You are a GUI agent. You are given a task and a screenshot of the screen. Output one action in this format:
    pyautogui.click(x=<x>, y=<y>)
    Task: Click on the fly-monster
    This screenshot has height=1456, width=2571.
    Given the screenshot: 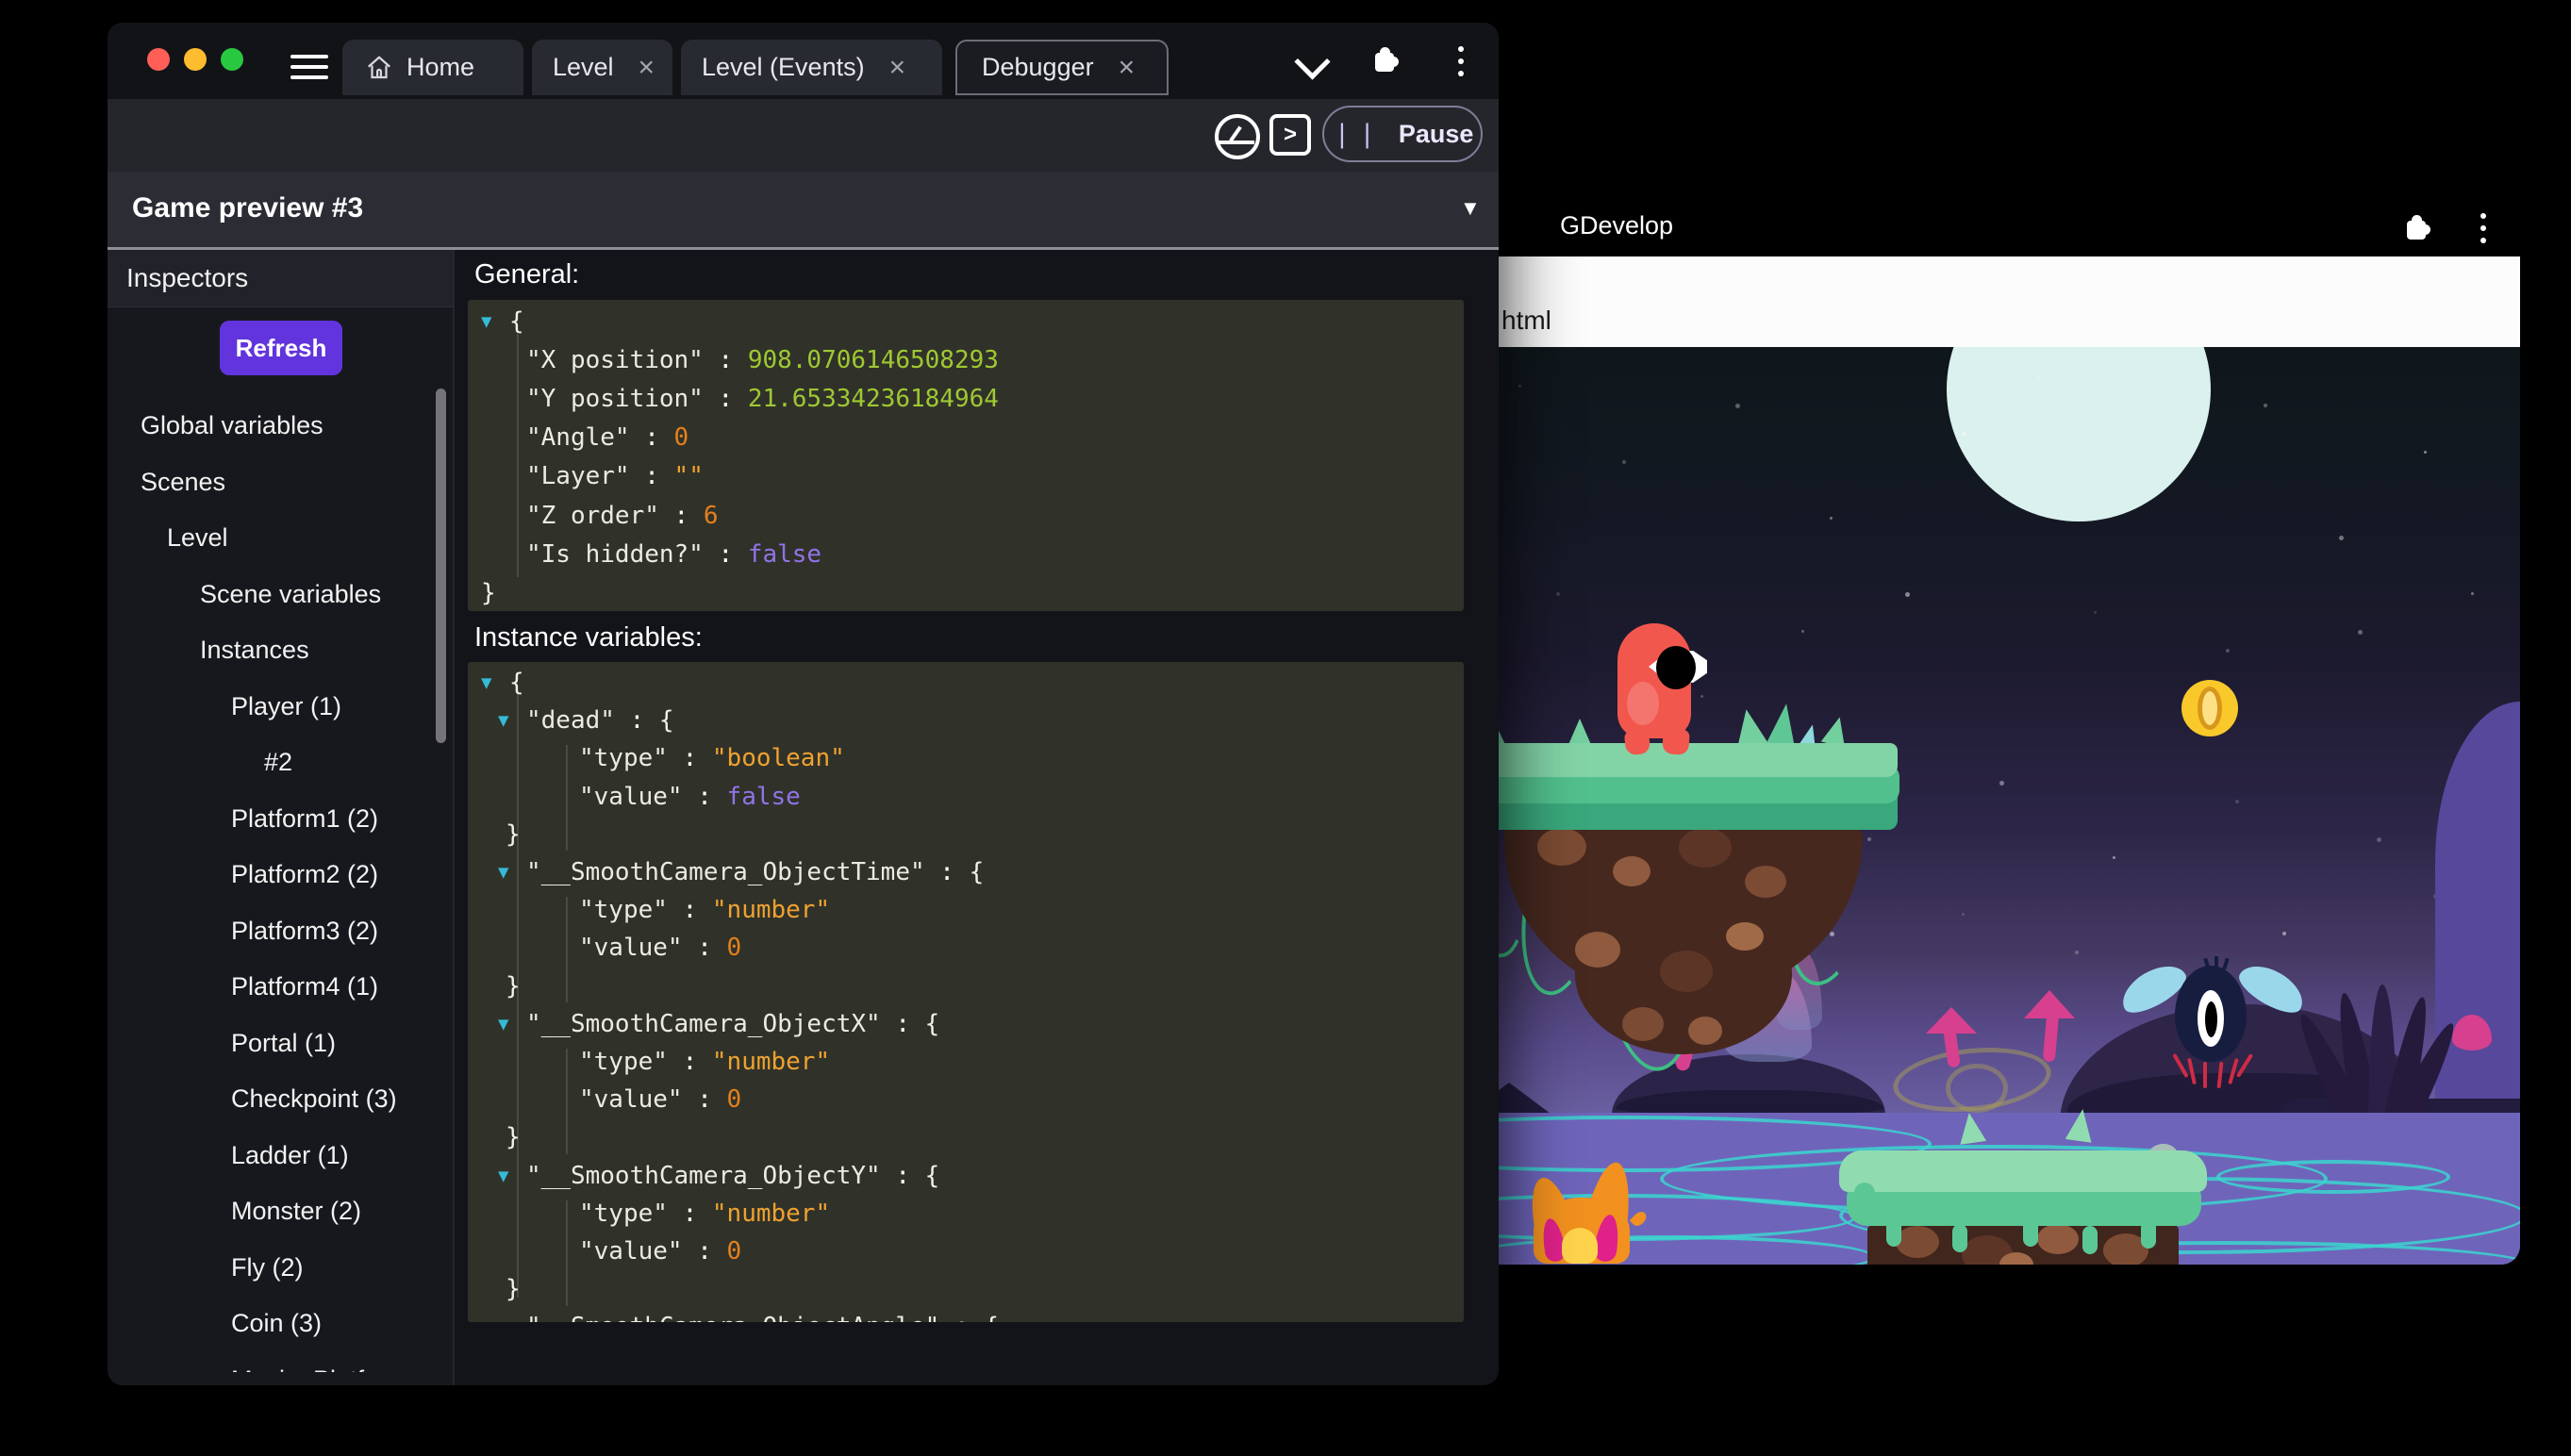 What is the action you would take?
    pyautogui.click(x=2212, y=1020)
    